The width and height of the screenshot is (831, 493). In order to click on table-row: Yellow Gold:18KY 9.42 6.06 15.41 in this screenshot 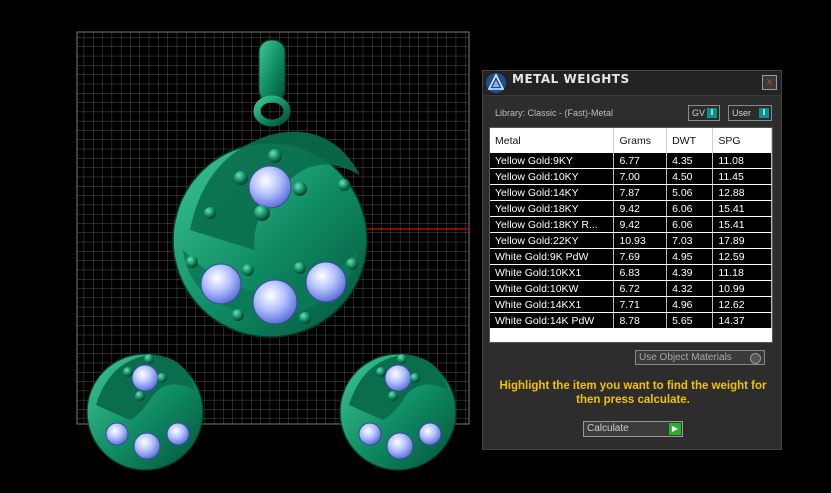, I will do `click(631, 208)`.